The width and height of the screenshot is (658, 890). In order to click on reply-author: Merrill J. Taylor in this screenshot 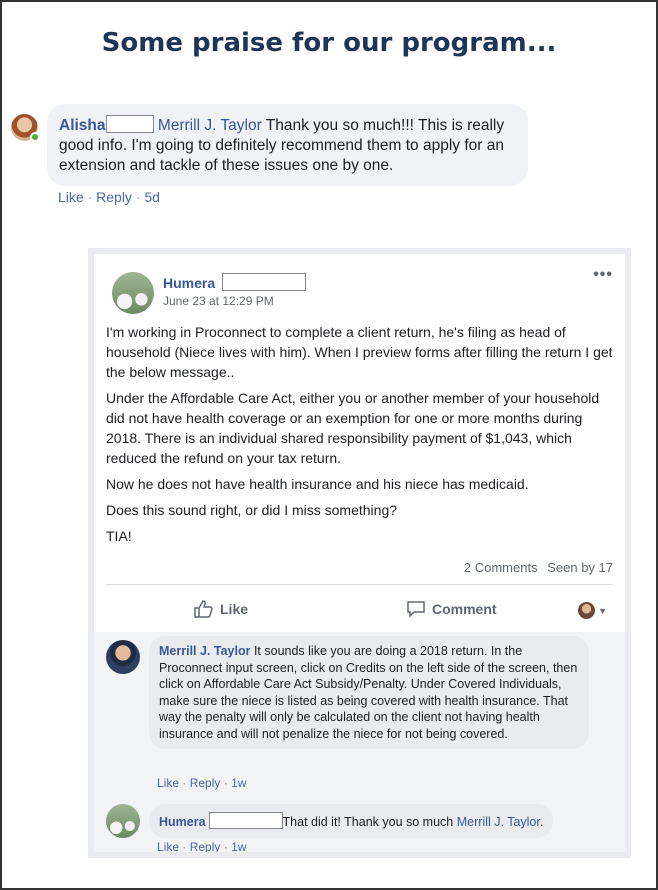, I will do `click(204, 651)`.